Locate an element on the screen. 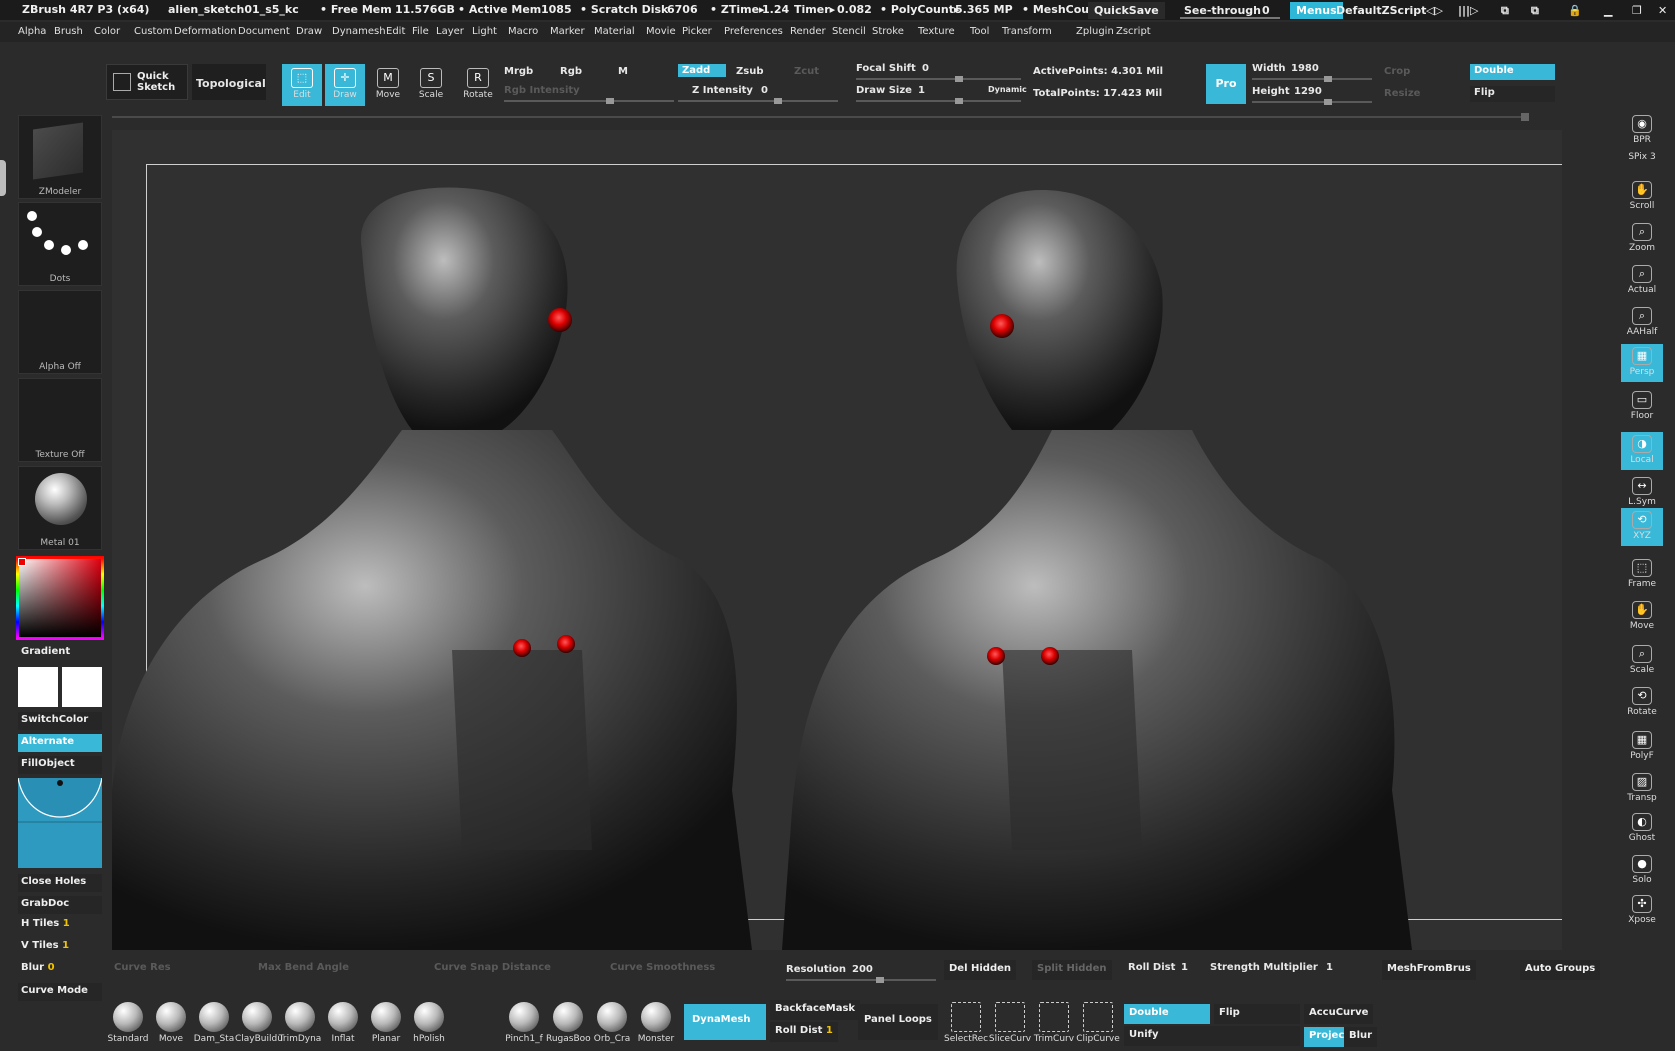 The image size is (1675, 1051). xyz-button: ⟲ XYZ is located at coordinates (1642, 527).